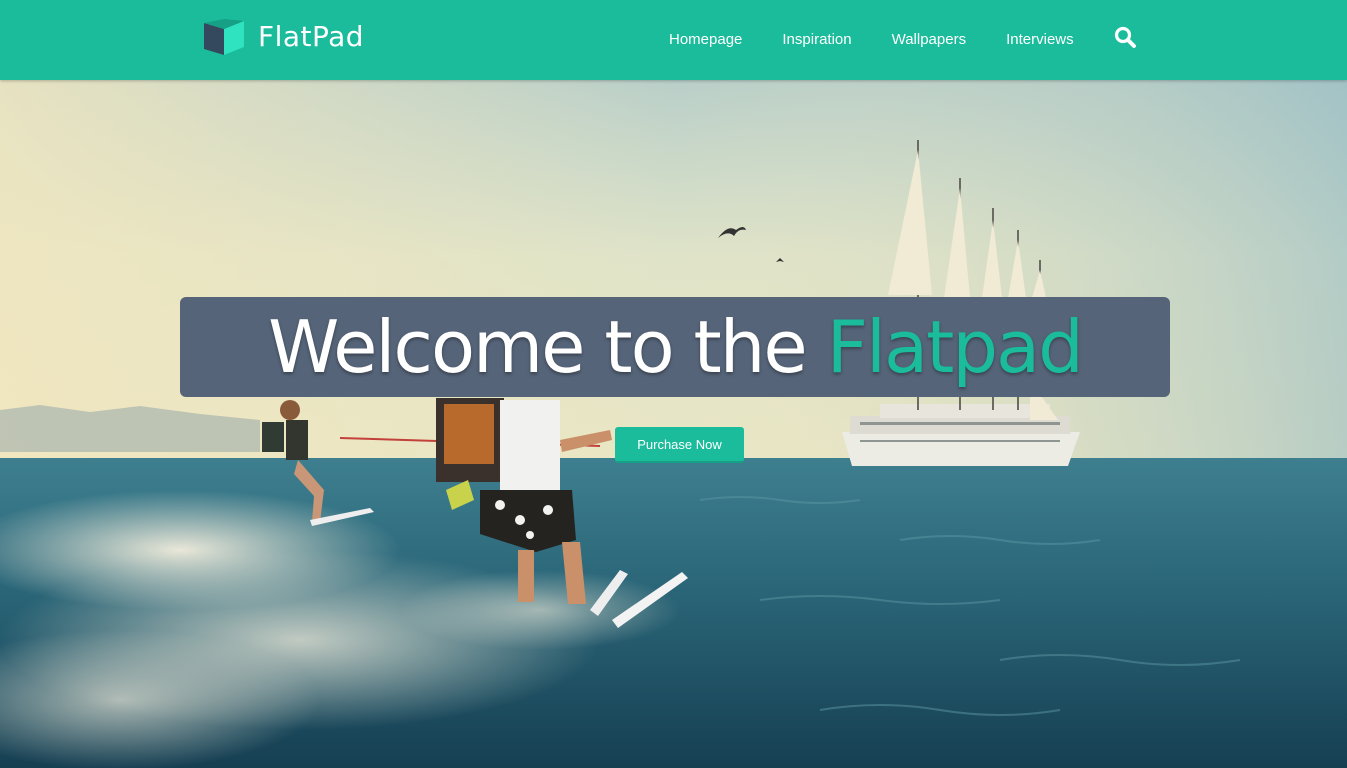  I want to click on search-icon, so click(1125, 37).